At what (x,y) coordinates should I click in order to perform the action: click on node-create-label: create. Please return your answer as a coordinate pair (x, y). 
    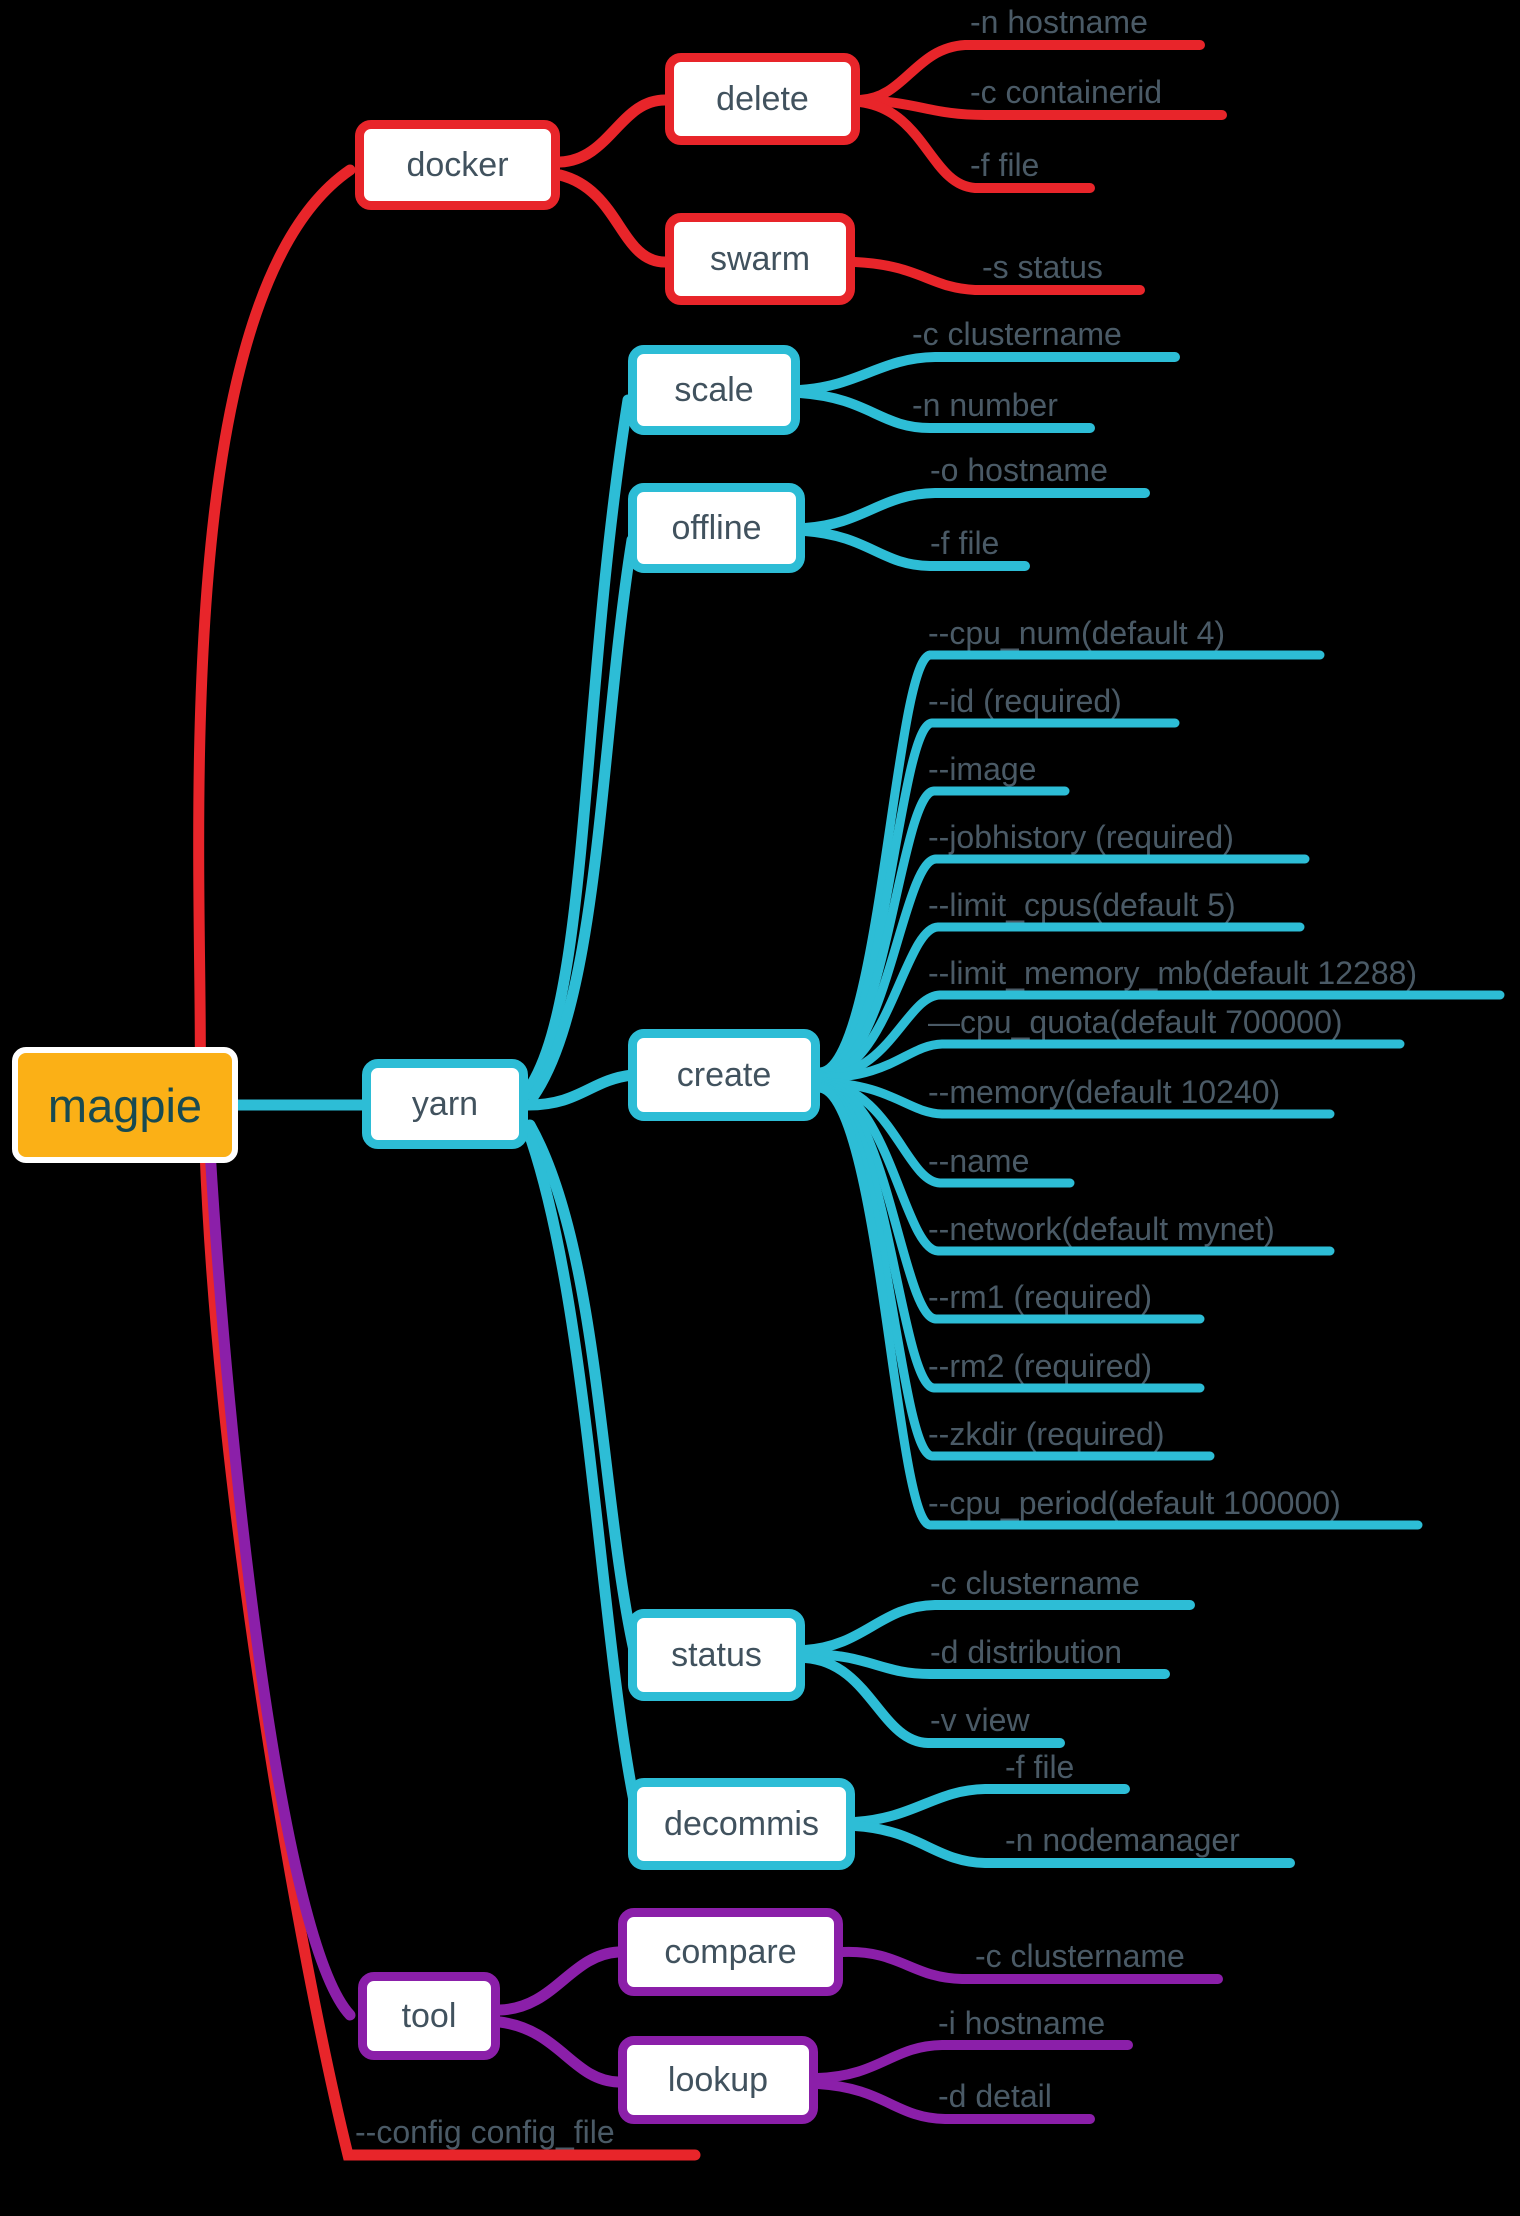
    Looking at the image, I should click on (724, 1074).